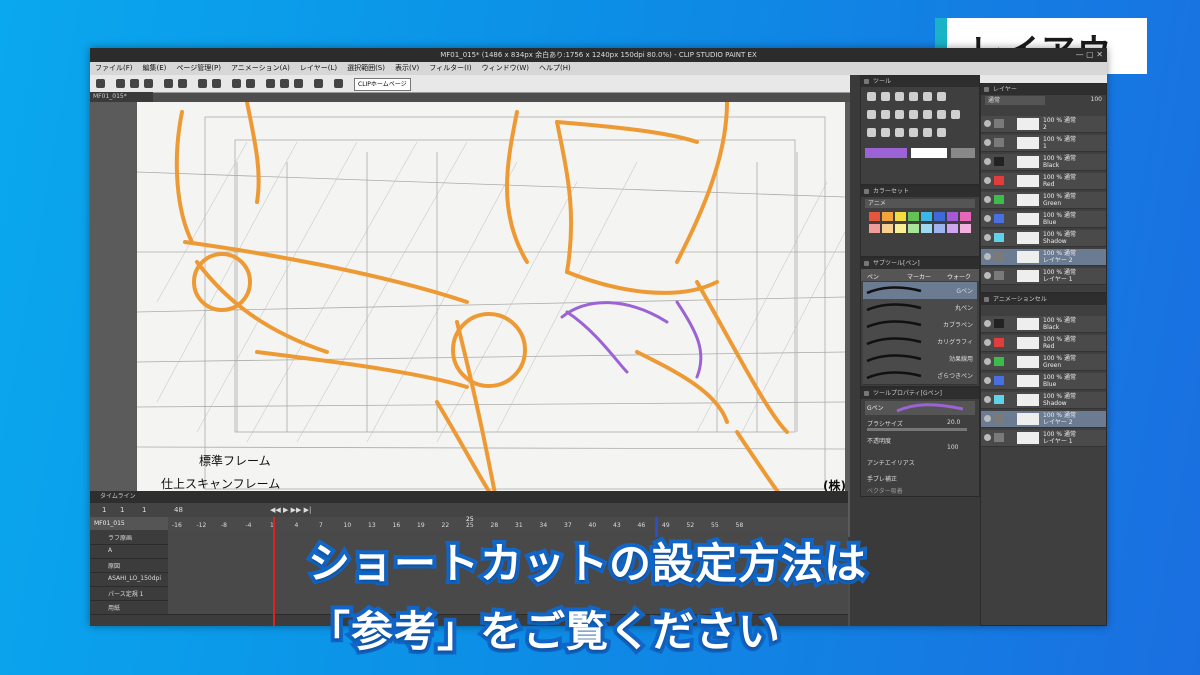  Describe the element at coordinates (1015, 100) in the screenshot. I see `layer-blend-select: 通常` at that location.